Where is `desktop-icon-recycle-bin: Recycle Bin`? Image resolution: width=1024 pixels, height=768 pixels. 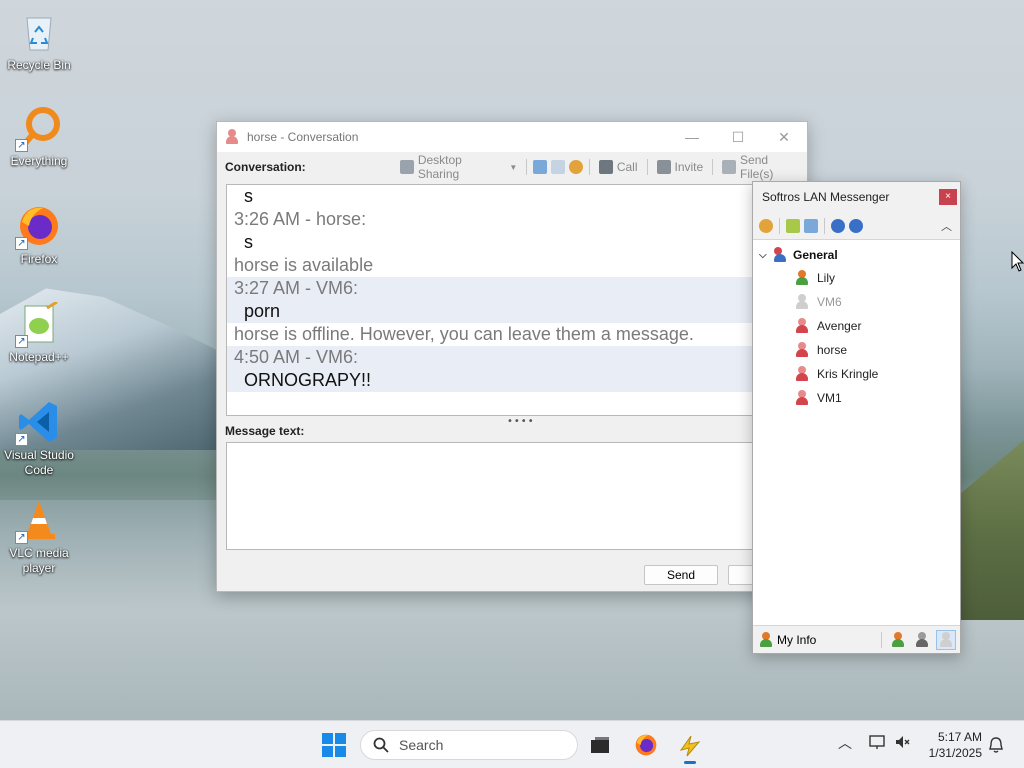 desktop-icon-recycle-bin: Recycle Bin is located at coordinates (39, 41).